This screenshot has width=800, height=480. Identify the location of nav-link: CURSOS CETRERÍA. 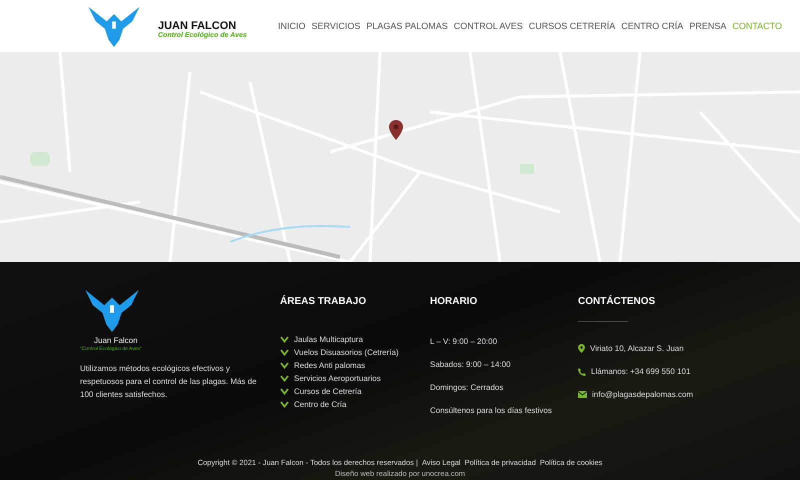
(572, 26).